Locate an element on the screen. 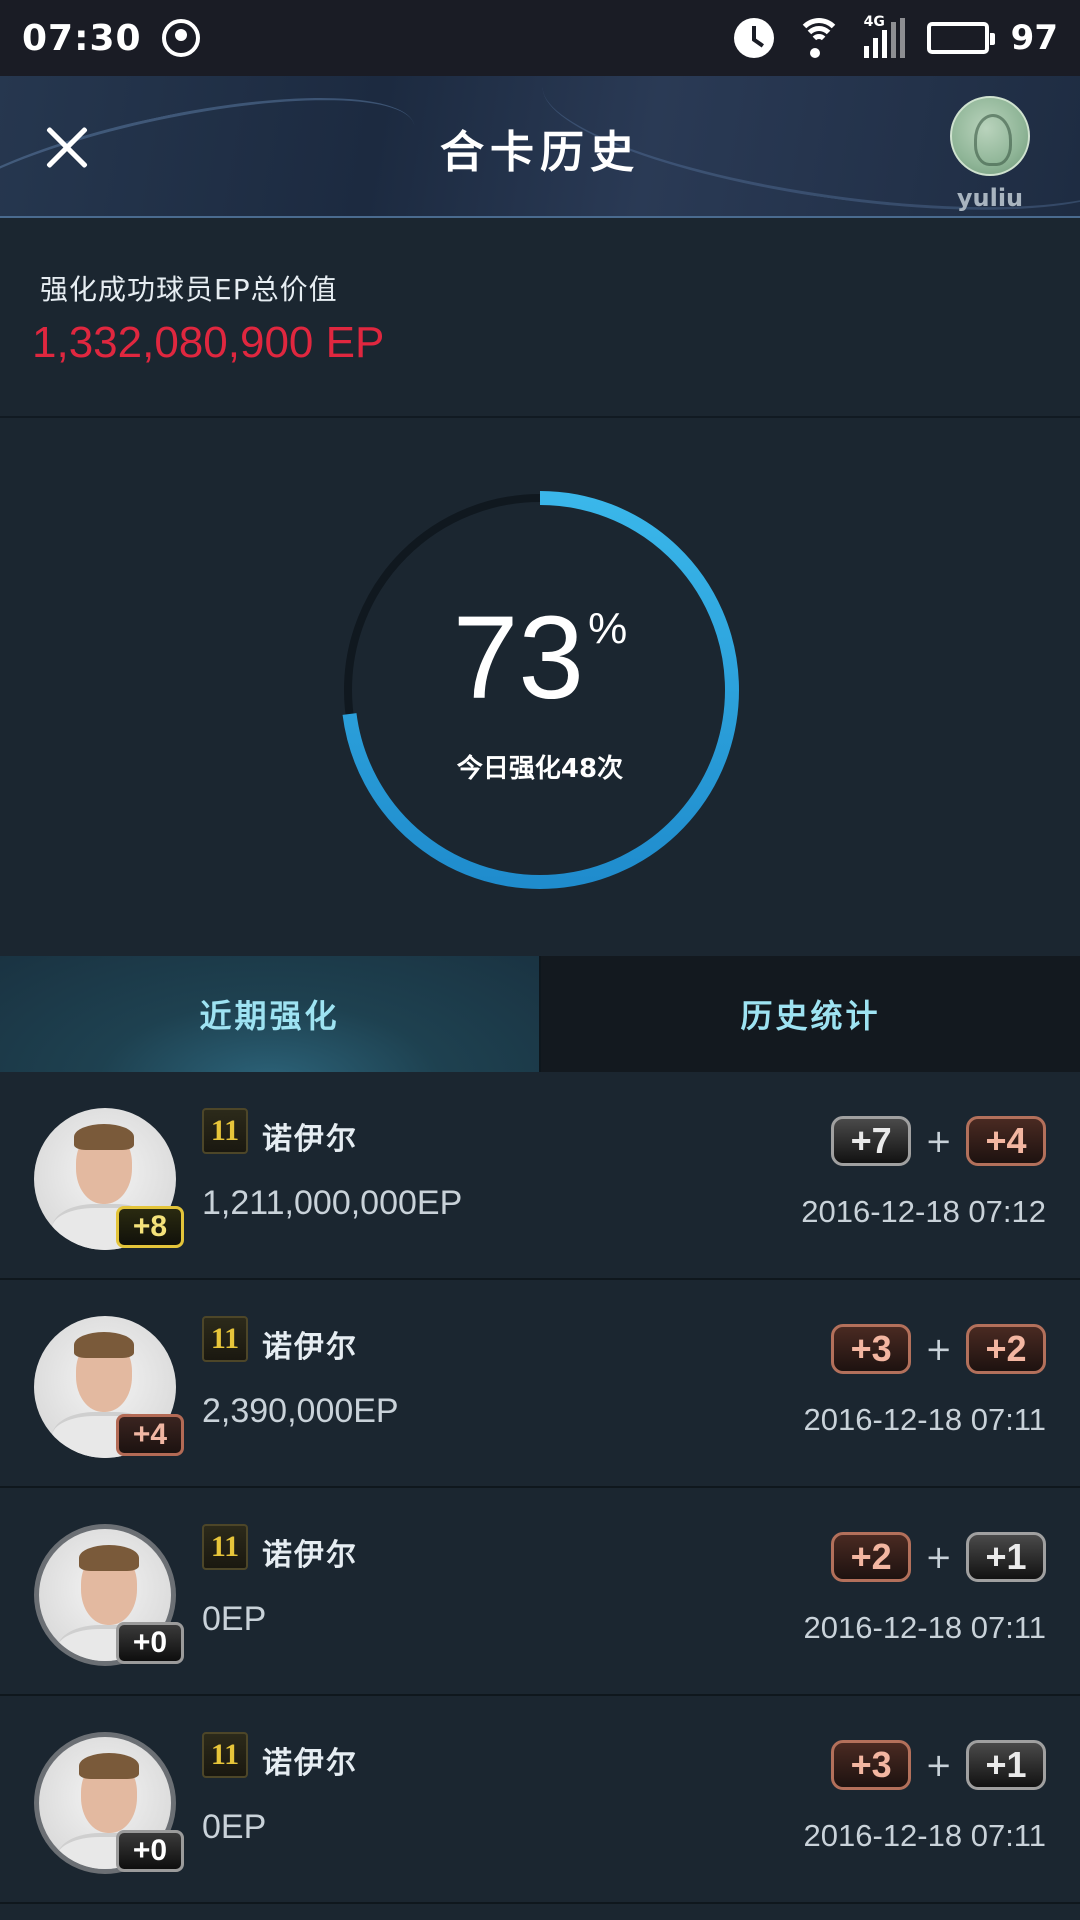  level-badge: +4 is located at coordinates (150, 1435).